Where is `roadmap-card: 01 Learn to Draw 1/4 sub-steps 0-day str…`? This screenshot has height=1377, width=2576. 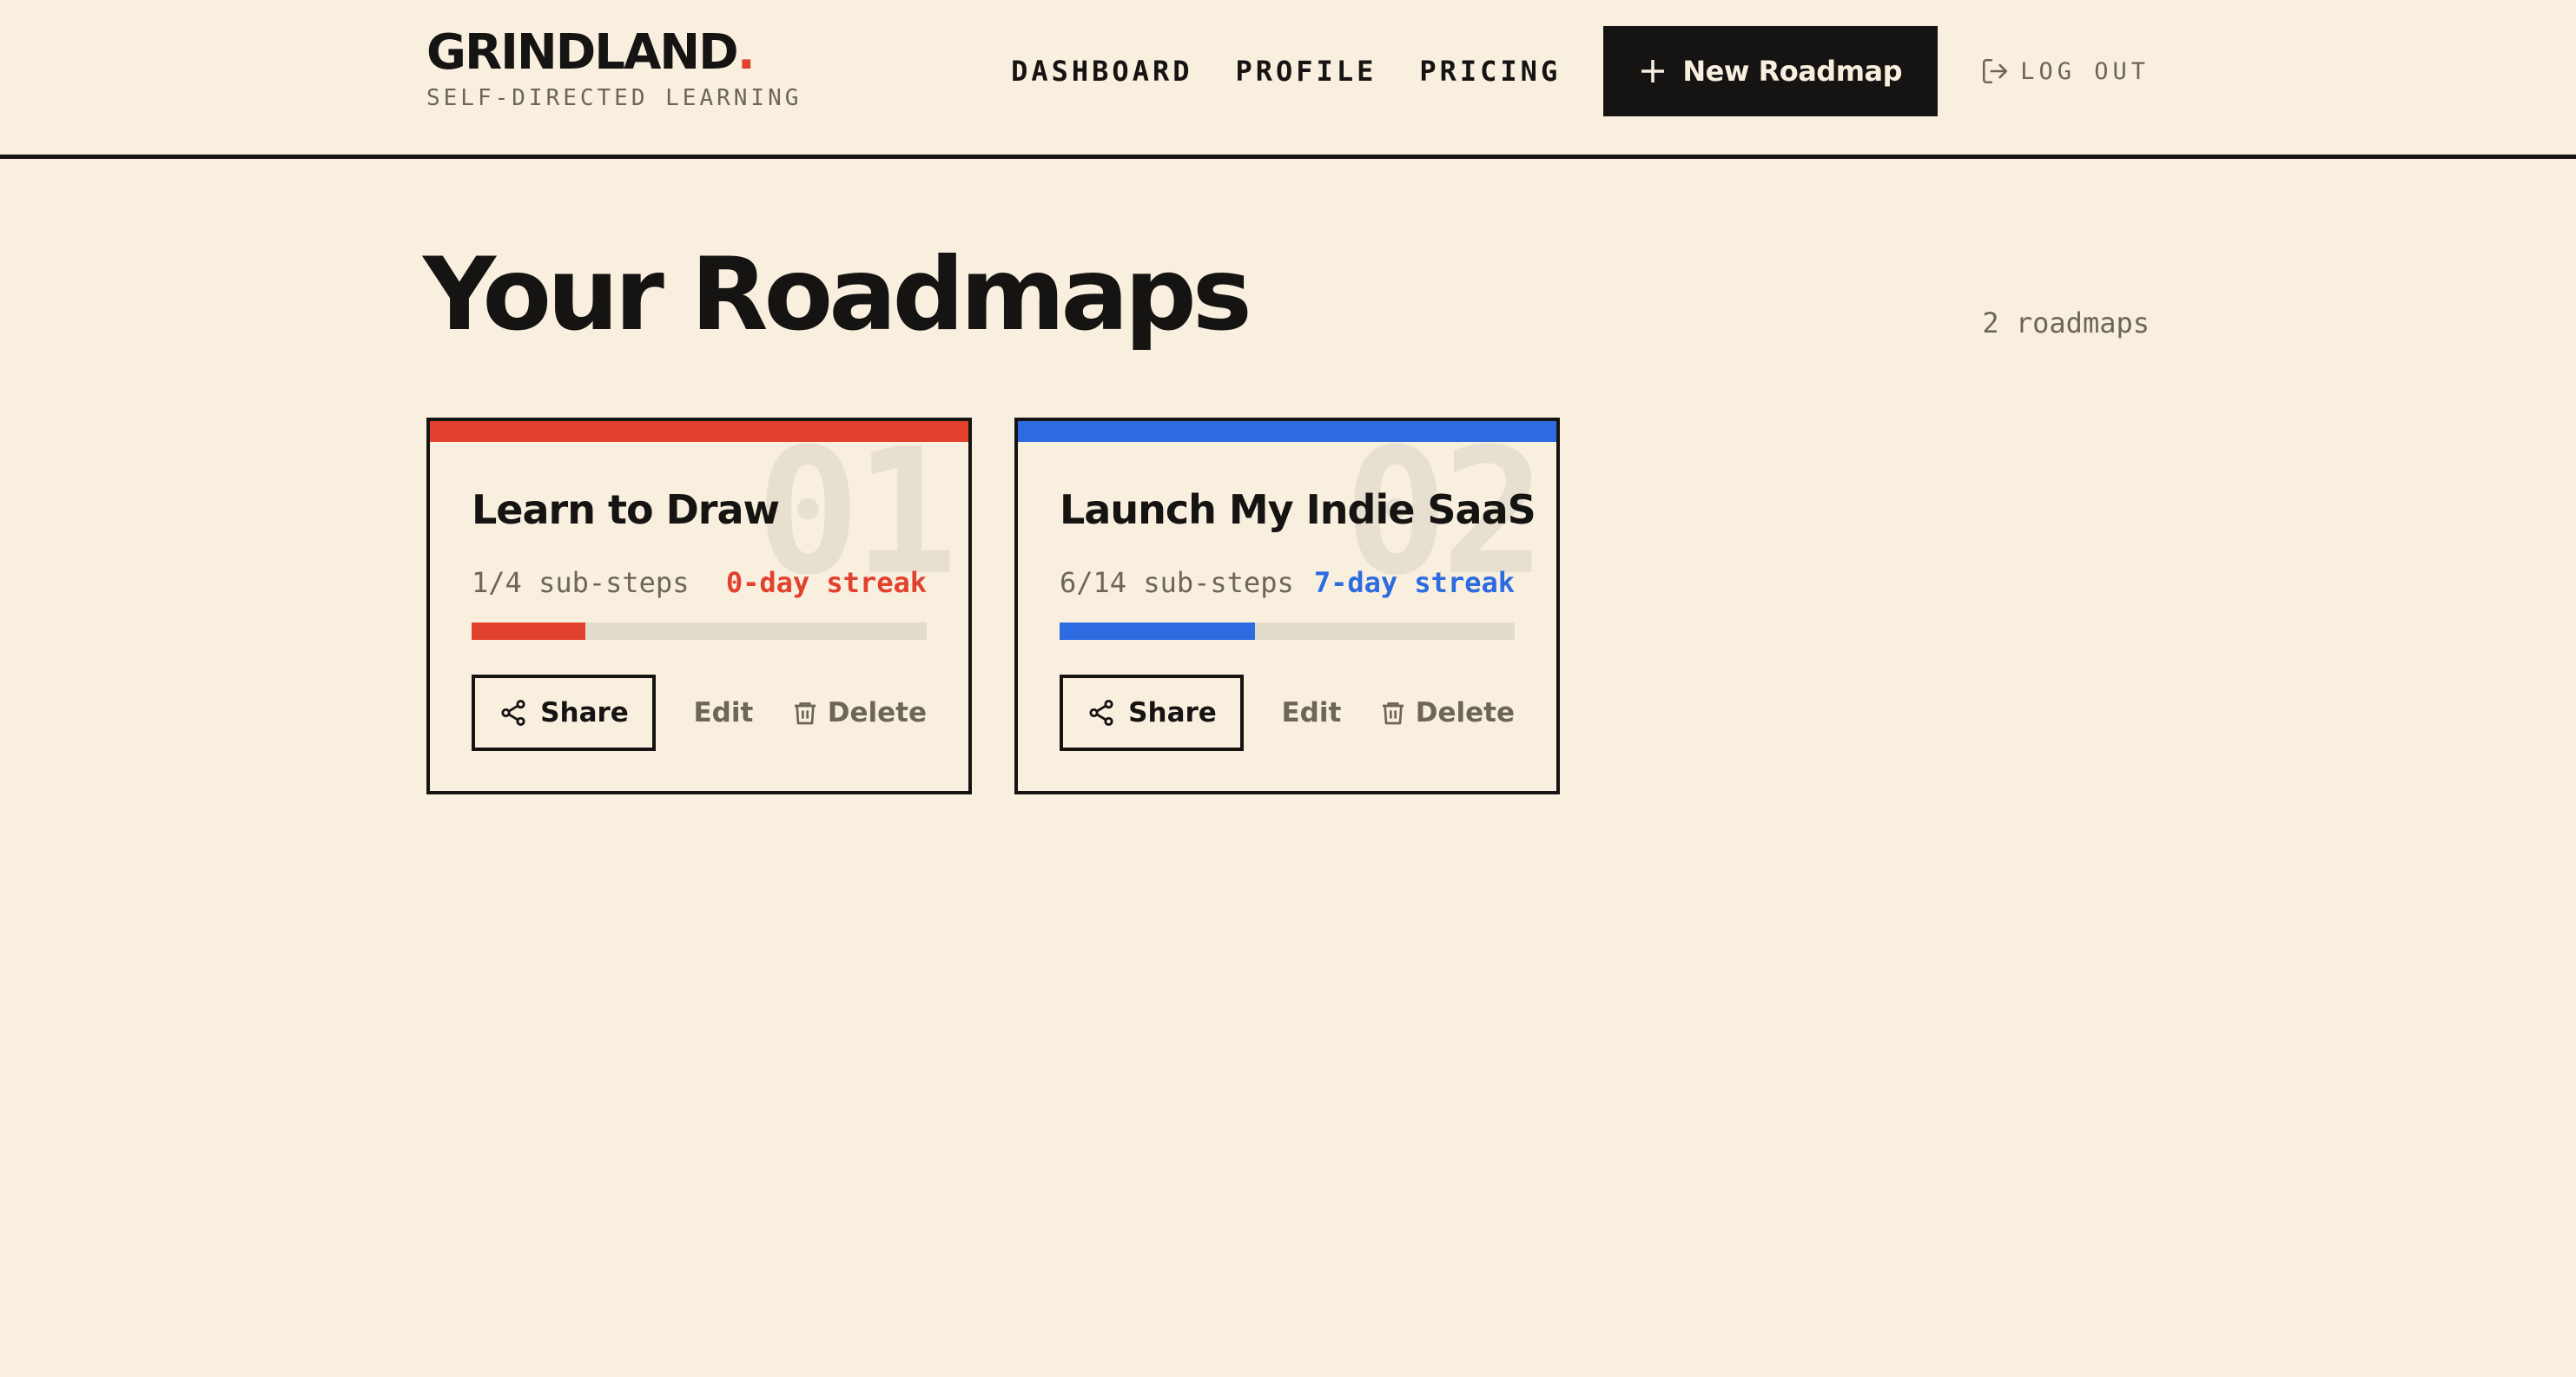 roadmap-card: 01 Learn to Draw 1/4 sub-steps 0-day str… is located at coordinates (699, 606).